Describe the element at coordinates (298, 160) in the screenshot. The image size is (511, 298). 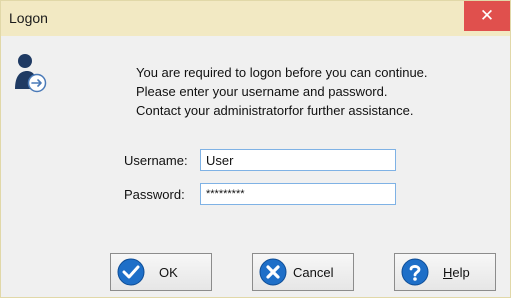
I see `username-field` at that location.